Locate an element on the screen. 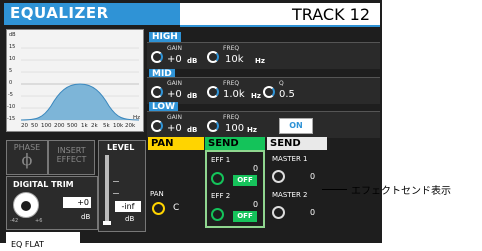  mid-q-knob is located at coordinates (269, 92).